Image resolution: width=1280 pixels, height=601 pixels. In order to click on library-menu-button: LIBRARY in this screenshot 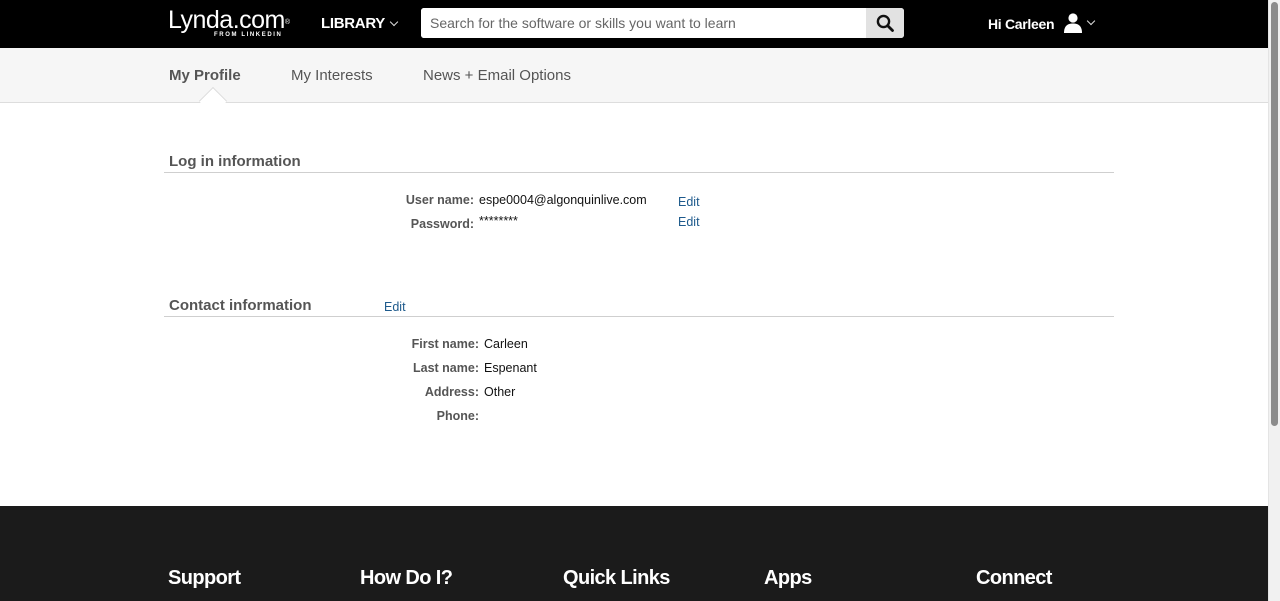, I will do `click(360, 23)`.